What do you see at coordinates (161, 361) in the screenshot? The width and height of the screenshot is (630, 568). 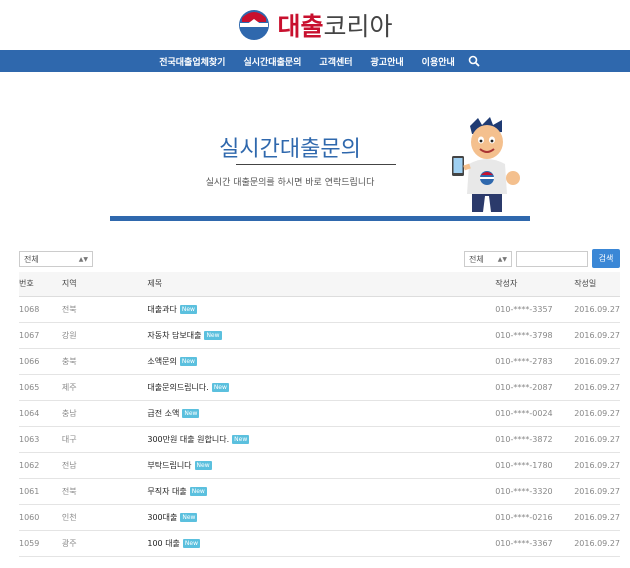 I see `row-title-link: 소액문의` at bounding box center [161, 361].